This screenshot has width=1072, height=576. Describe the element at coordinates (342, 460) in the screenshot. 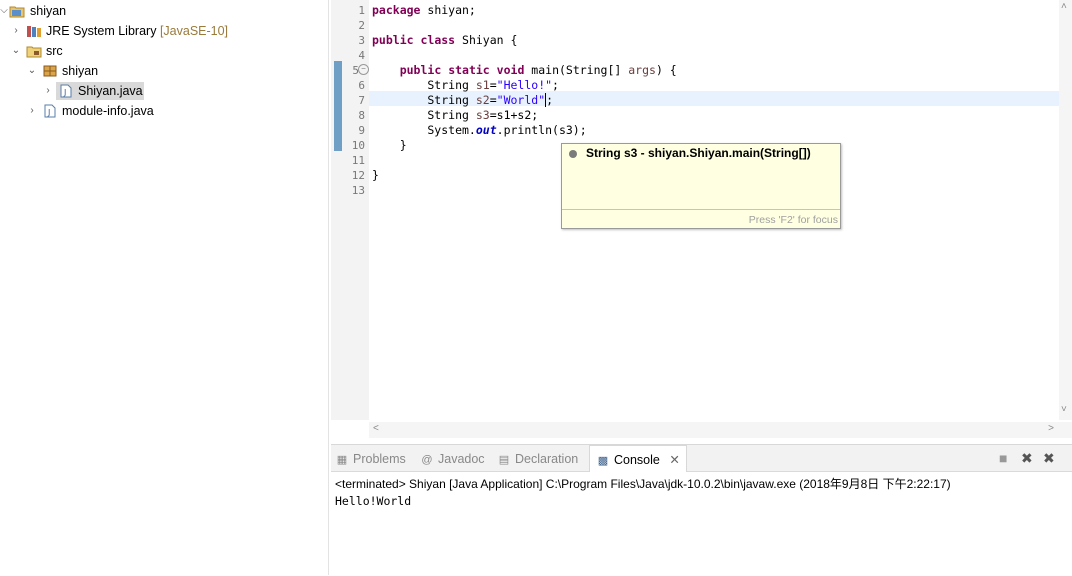

I see `problems-icon: ▦` at that location.